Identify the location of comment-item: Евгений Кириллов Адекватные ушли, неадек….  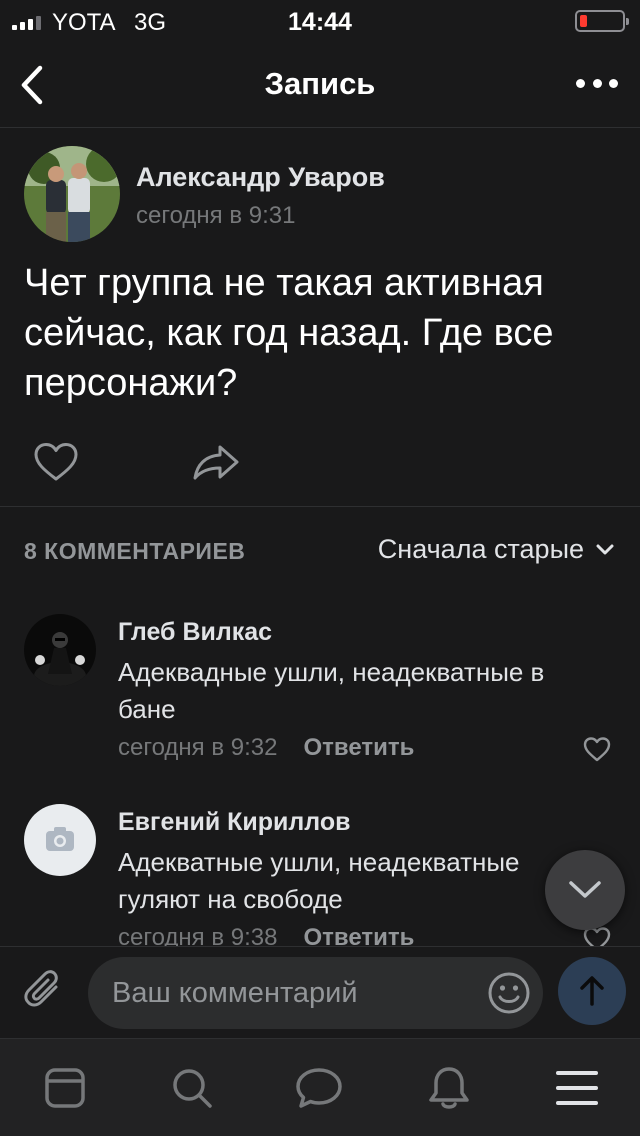
(320, 875).